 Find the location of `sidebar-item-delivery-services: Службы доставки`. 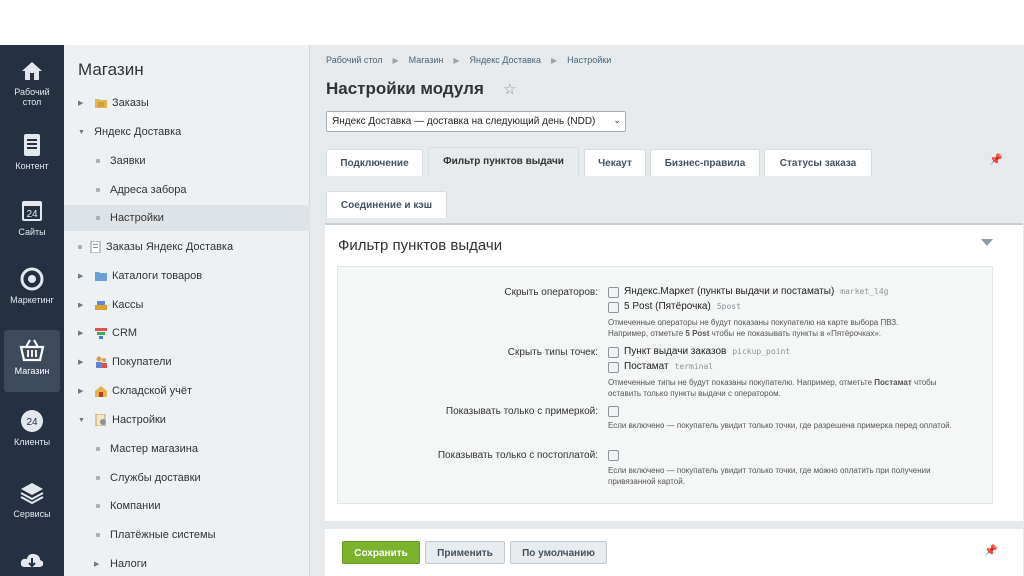

sidebar-item-delivery-services: Службы доставки is located at coordinates (187, 478).